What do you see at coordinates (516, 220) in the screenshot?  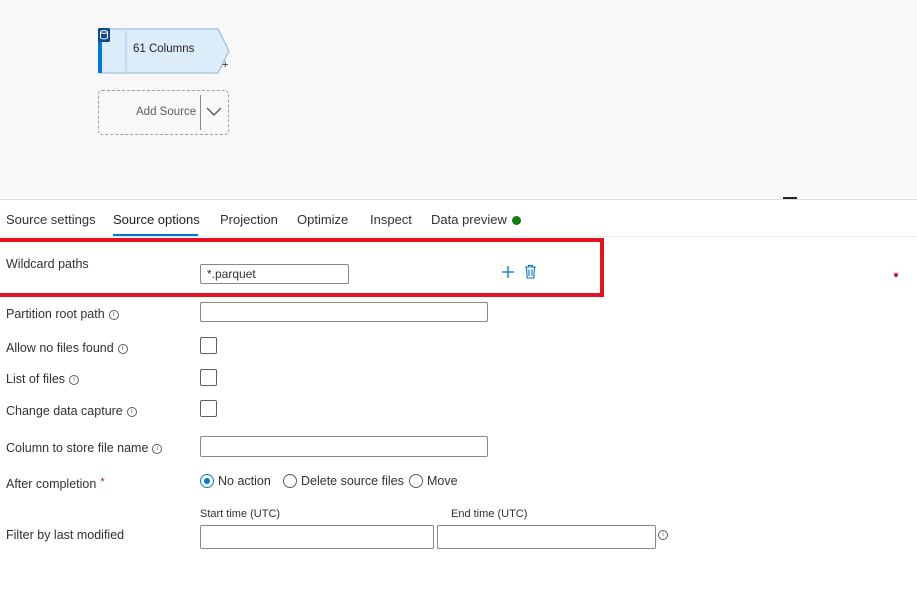 I see `data-preview-status-icon` at bounding box center [516, 220].